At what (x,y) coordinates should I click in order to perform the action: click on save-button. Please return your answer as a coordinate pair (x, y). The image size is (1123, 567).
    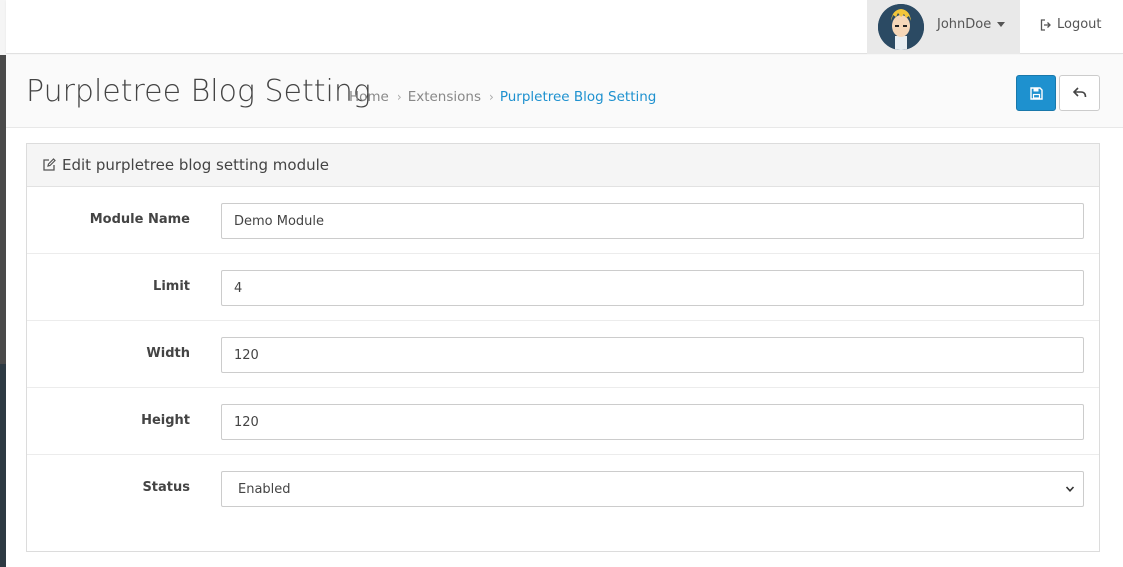
    Looking at the image, I should click on (1036, 93).